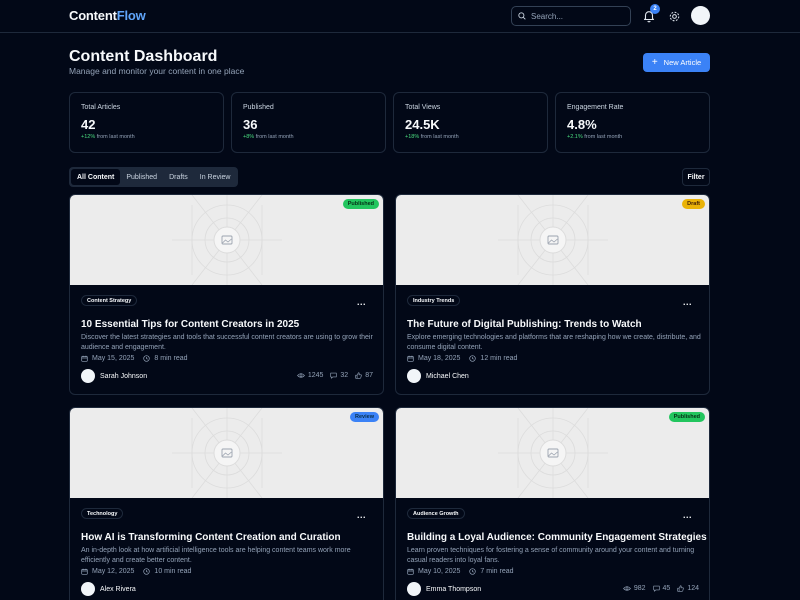  I want to click on stat-card-total-articles: Total Articles 42 +12% from last month, so click(146, 122).